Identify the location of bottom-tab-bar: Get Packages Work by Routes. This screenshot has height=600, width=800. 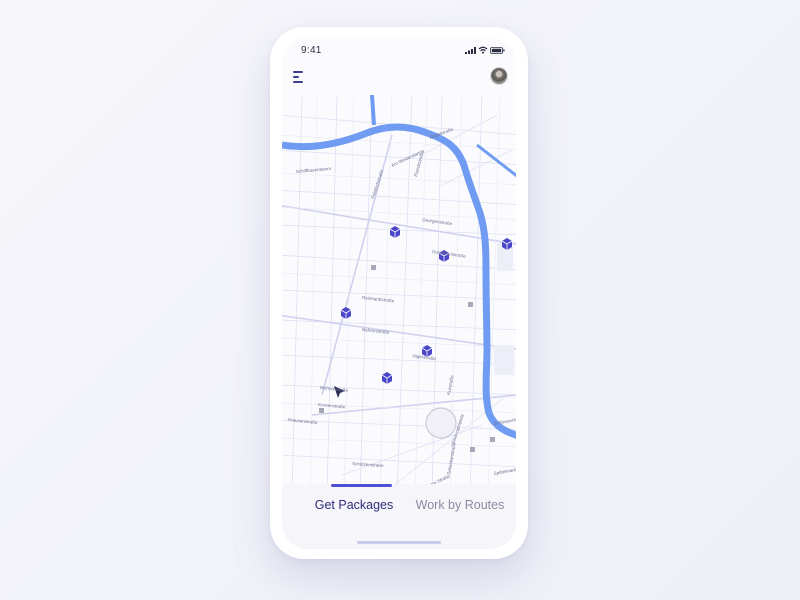
(399, 516).